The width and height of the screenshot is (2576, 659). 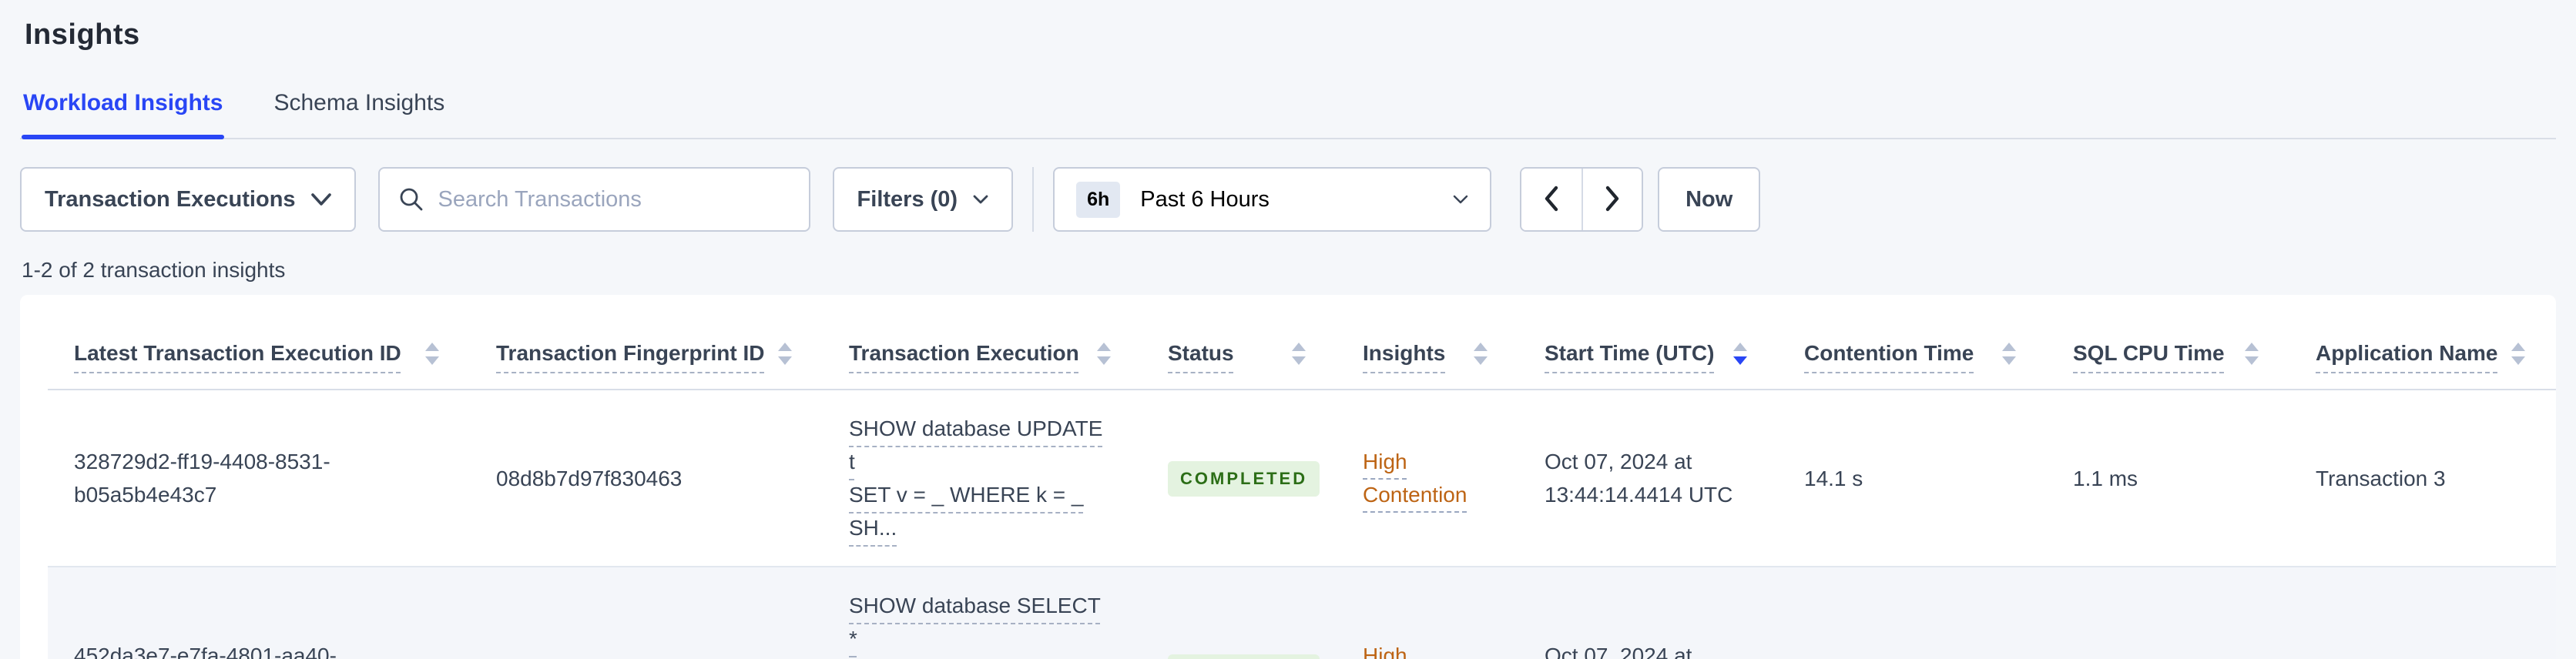 I want to click on cell-latest-execution-id: 328729d2-ff19-4408-8531-b05a5b4e43c7, so click(x=202, y=478).